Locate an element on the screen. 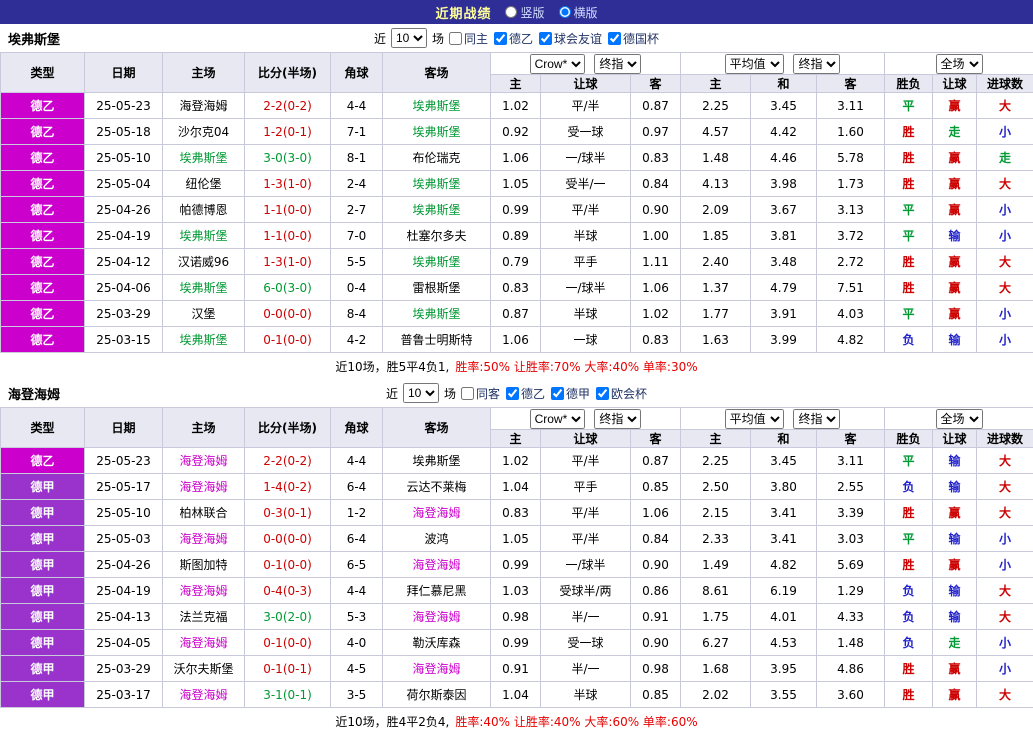  home-team: 沙尔克04 is located at coordinates (204, 132).